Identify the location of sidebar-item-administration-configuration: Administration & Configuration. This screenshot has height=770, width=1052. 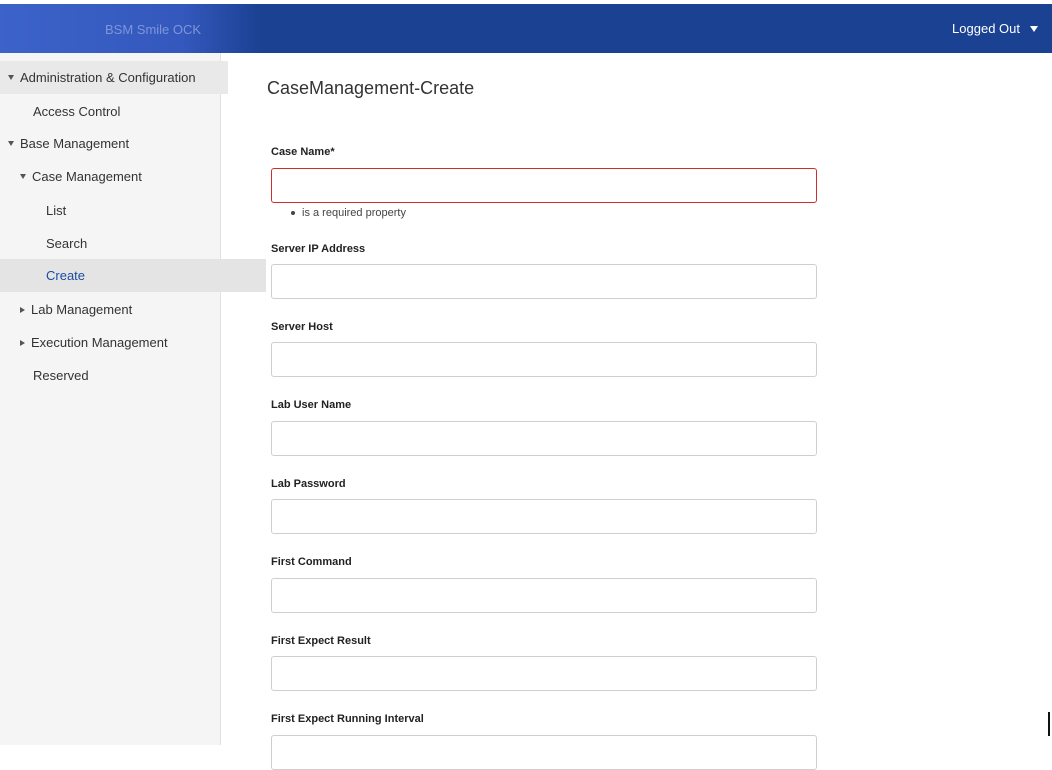
(114, 77).